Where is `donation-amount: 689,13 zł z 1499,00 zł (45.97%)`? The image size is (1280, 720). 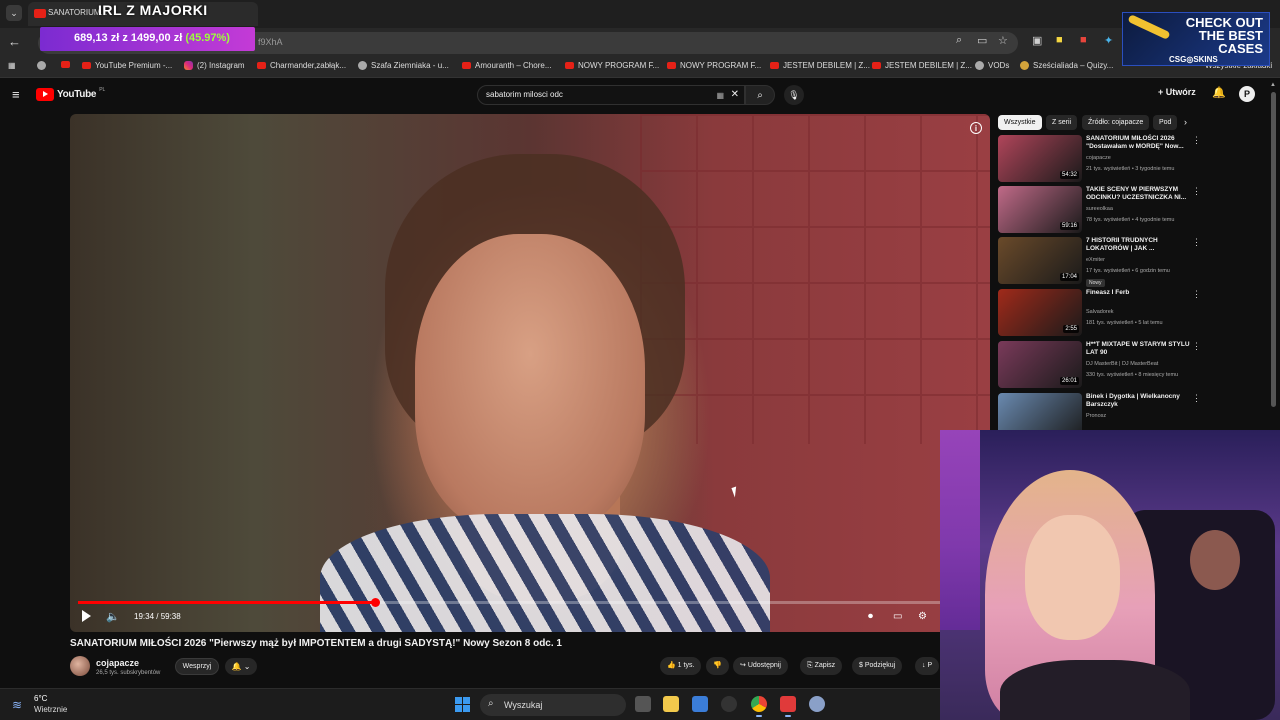 donation-amount: 689,13 zł z 1499,00 zł (45.97%) is located at coordinates (152, 38).